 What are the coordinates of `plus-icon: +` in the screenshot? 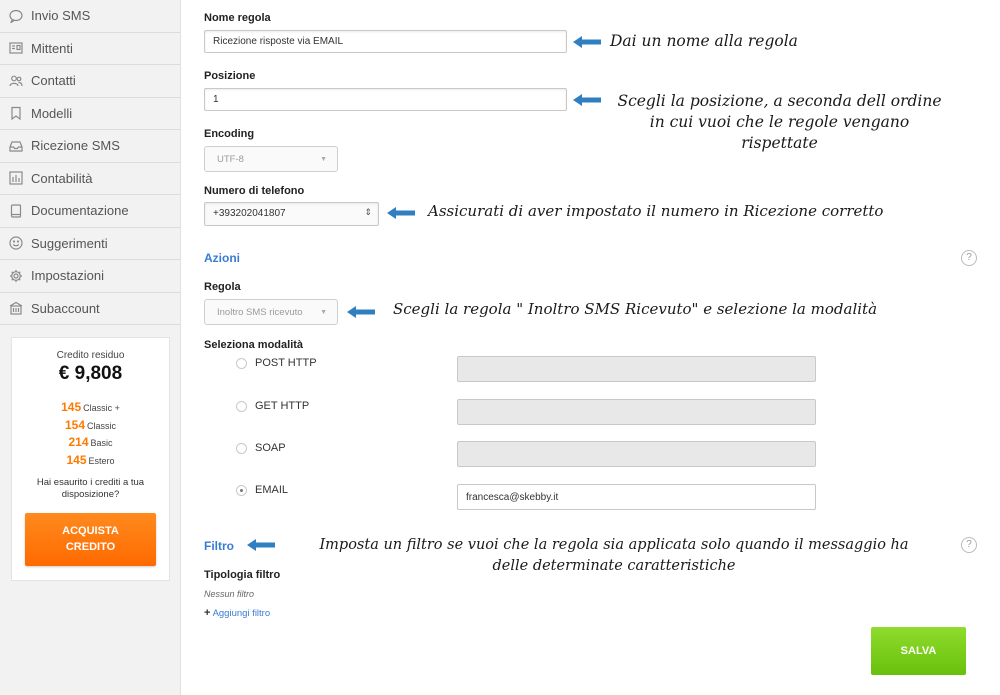 It's located at (207, 613).